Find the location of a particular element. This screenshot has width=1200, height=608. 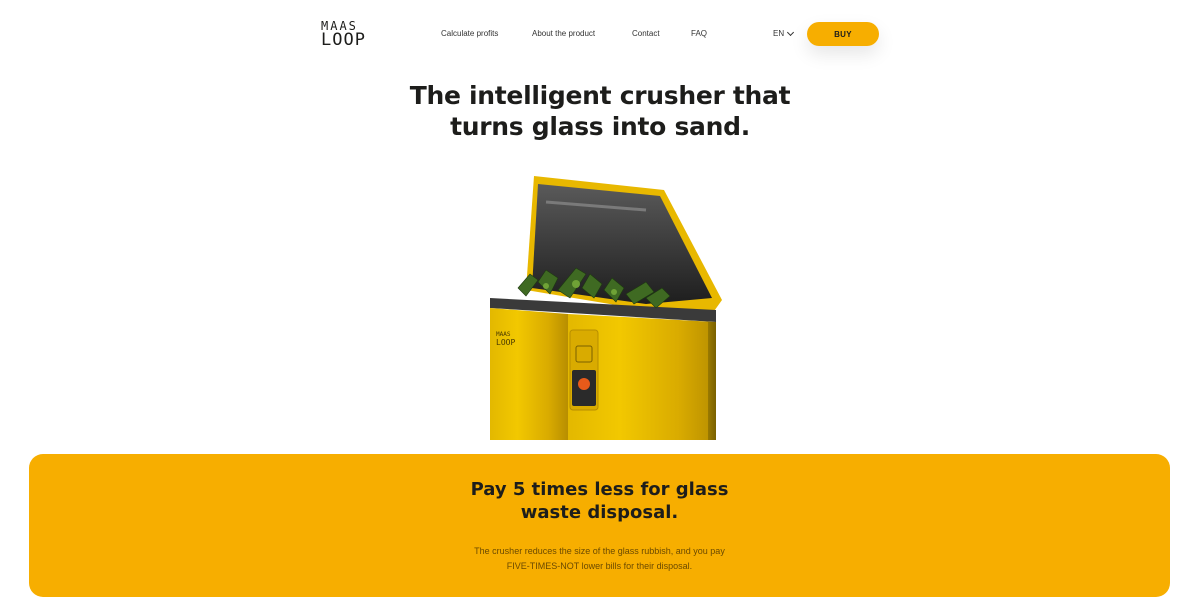

hero-title-line2: turns glass into sand. is located at coordinates (600, 126).